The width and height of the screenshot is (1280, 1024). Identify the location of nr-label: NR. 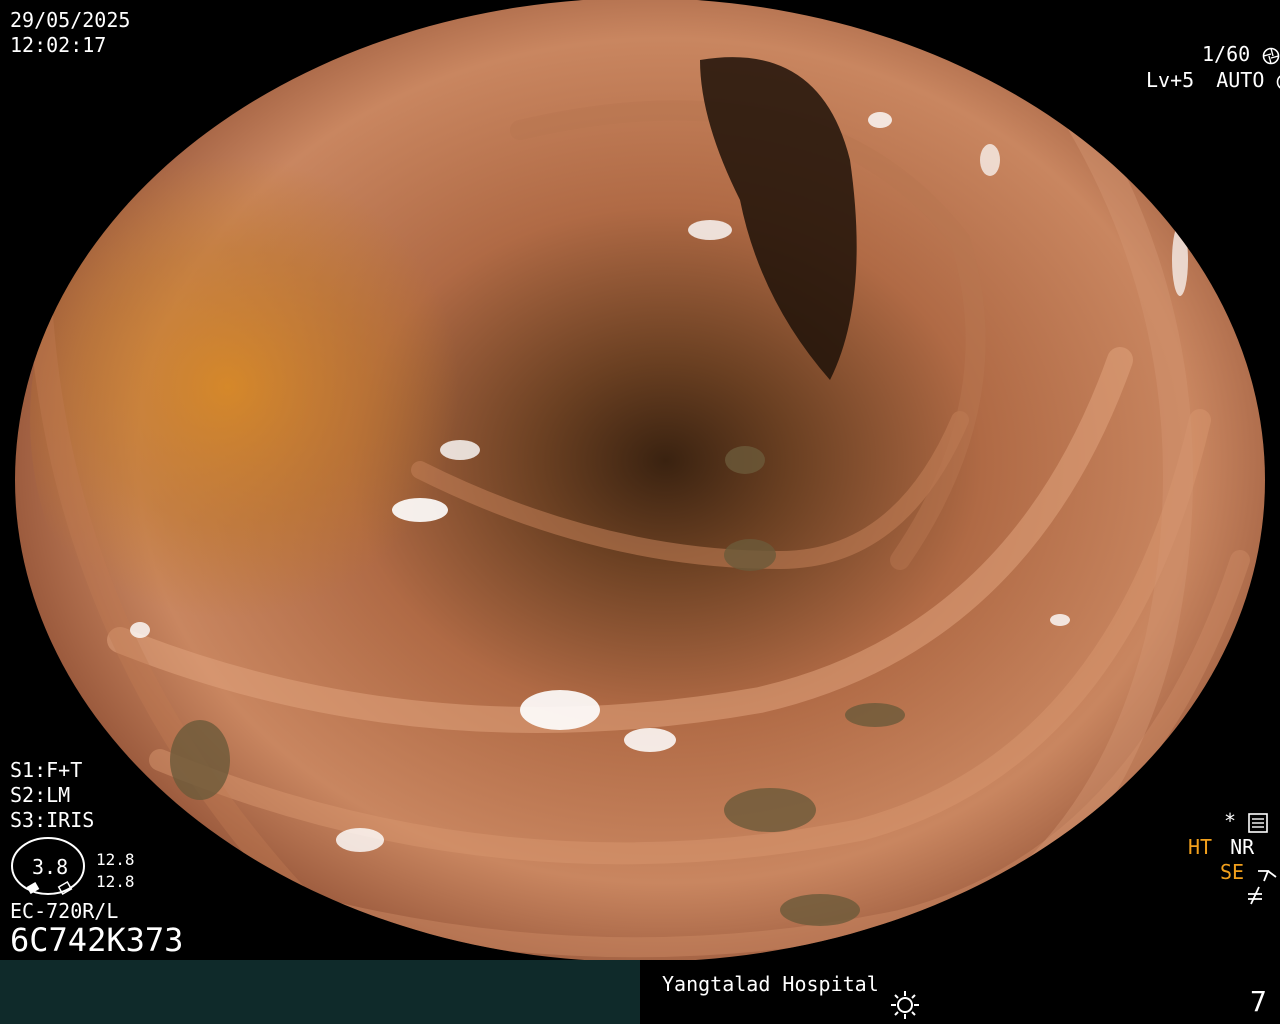
(1242, 847).